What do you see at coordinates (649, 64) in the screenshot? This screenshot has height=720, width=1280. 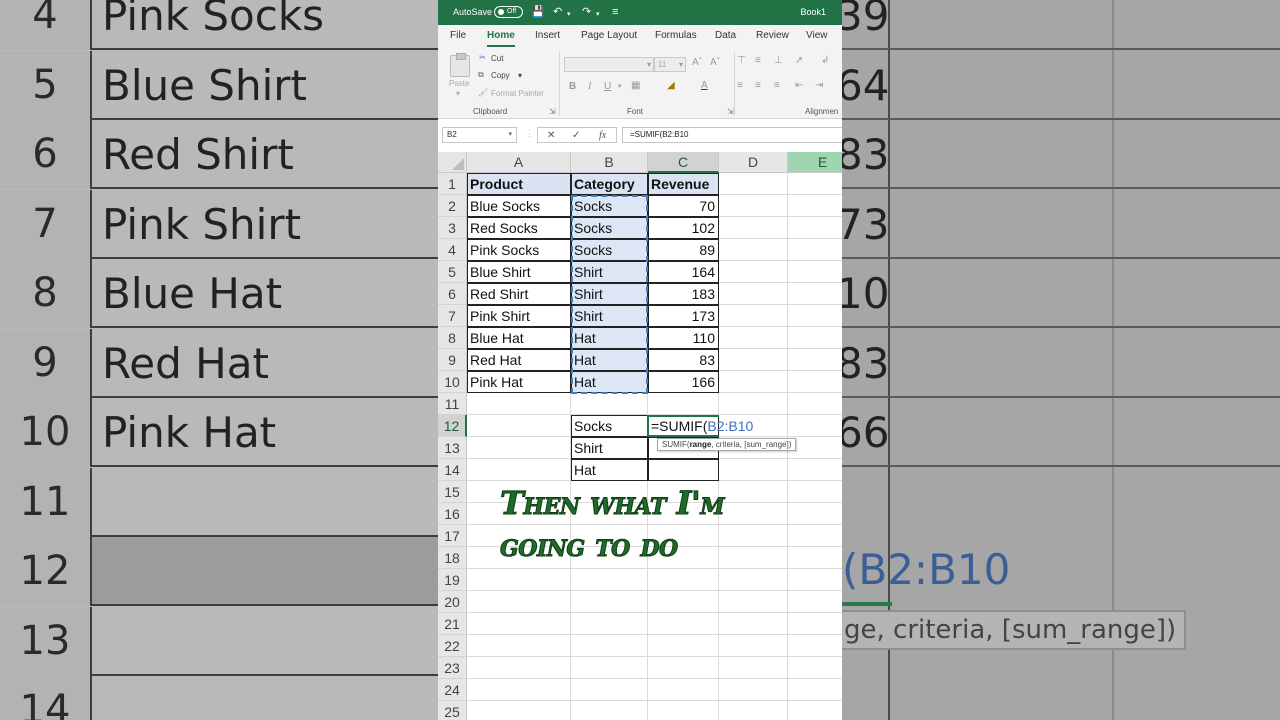 I see `font-name-dropdown-icon: ▾` at bounding box center [649, 64].